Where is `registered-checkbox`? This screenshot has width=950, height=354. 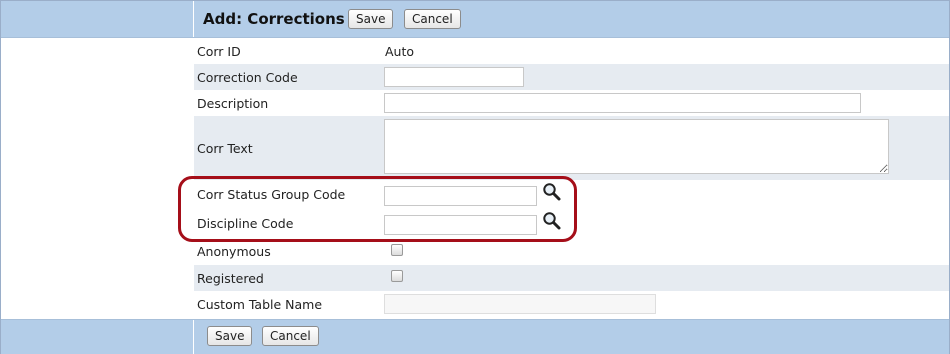 registered-checkbox is located at coordinates (397, 276).